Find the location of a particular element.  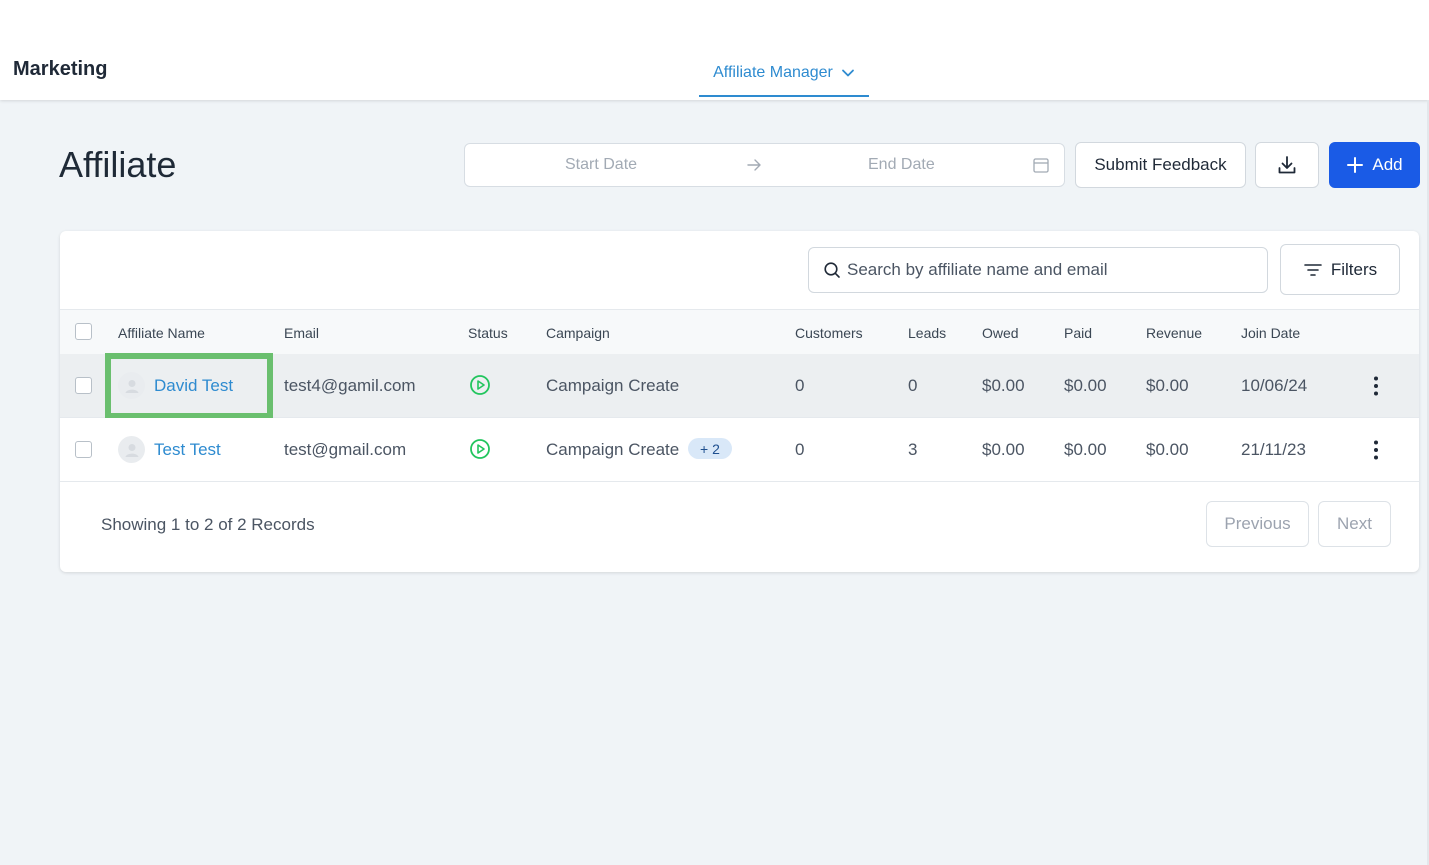

arrow-right-icon is located at coordinates (754, 165).